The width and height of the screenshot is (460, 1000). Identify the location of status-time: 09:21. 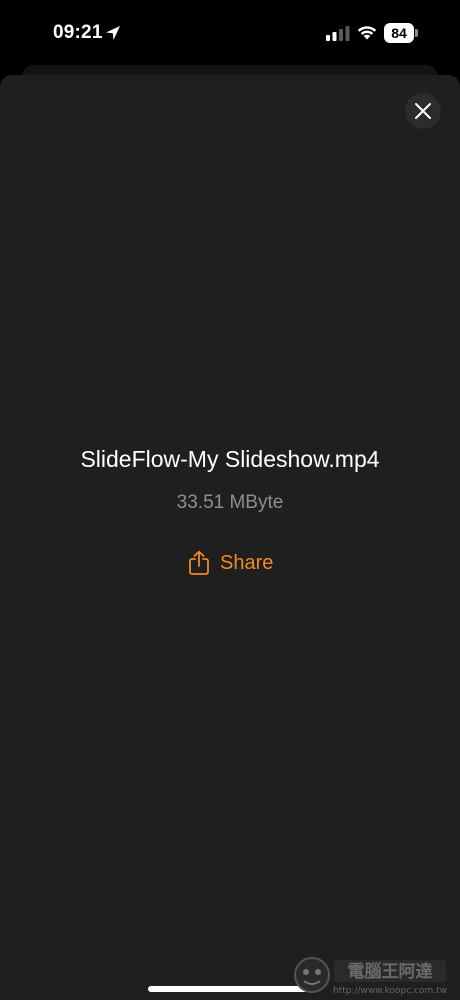
(78, 32).